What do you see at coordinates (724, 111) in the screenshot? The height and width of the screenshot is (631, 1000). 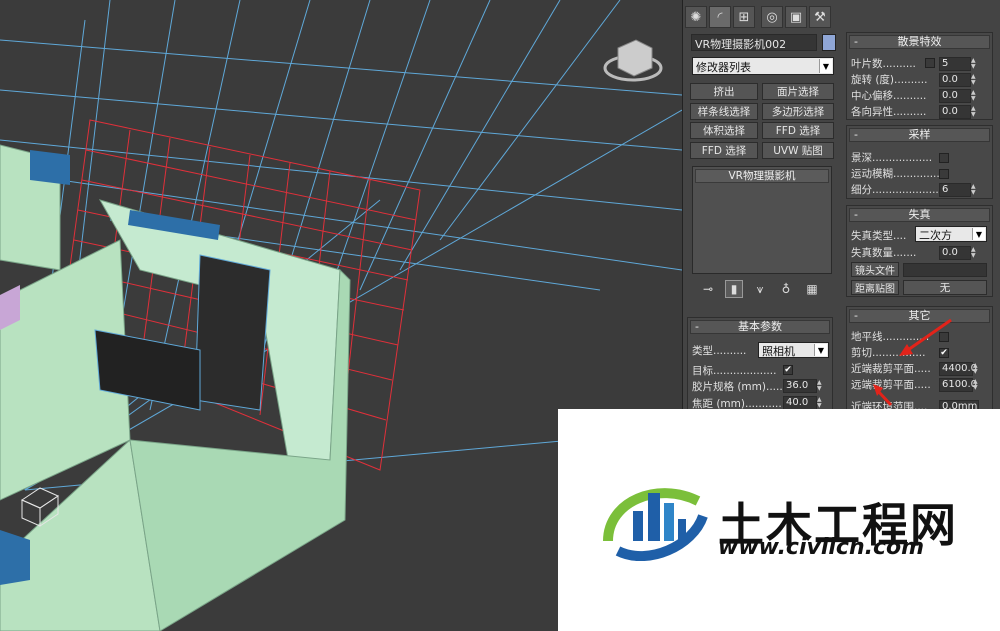 I see `modifier-button-spline-select: 样条线选择` at bounding box center [724, 111].